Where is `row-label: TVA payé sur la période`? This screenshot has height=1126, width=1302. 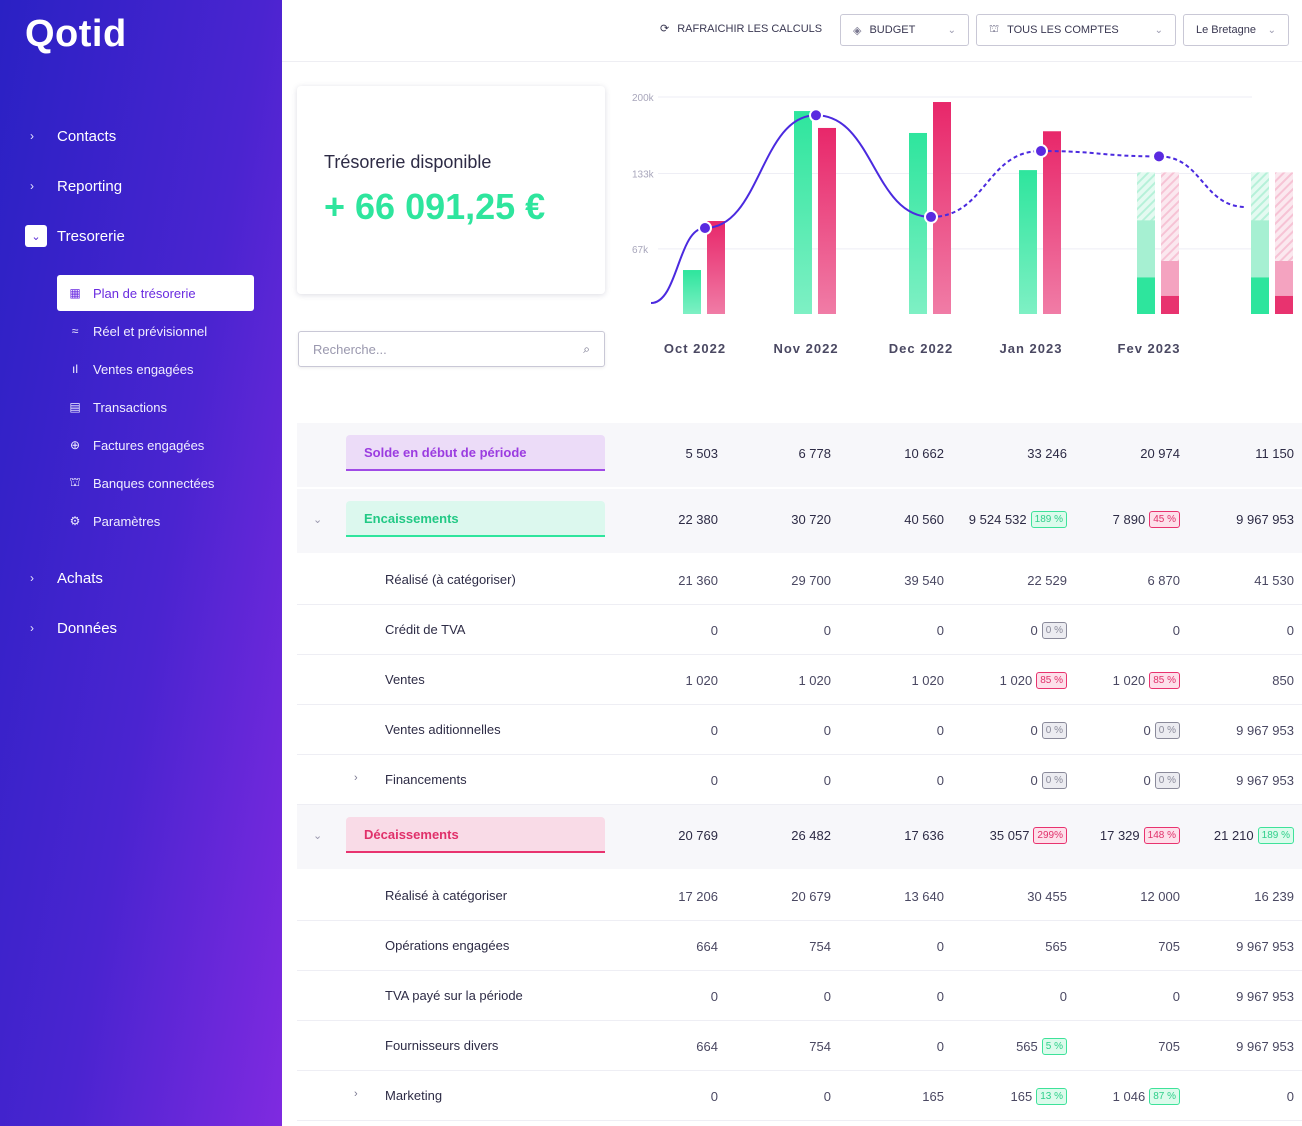
row-label: TVA payé sur la période is located at coordinates (454, 995).